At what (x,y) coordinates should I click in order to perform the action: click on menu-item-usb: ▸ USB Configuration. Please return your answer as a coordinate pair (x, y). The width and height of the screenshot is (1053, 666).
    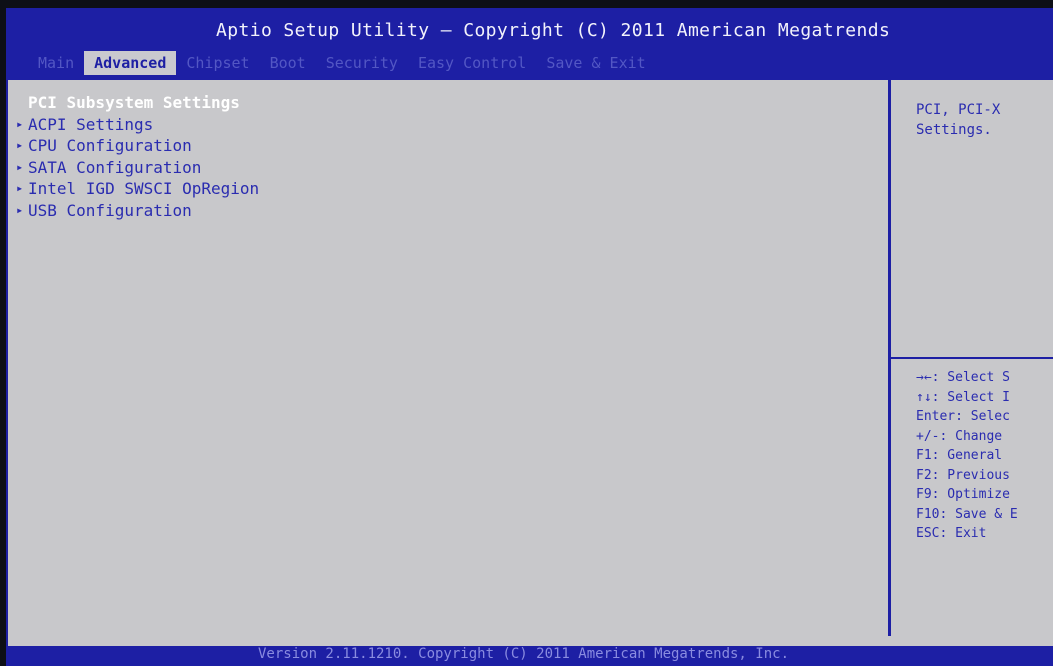
    Looking at the image, I should click on (137, 211).